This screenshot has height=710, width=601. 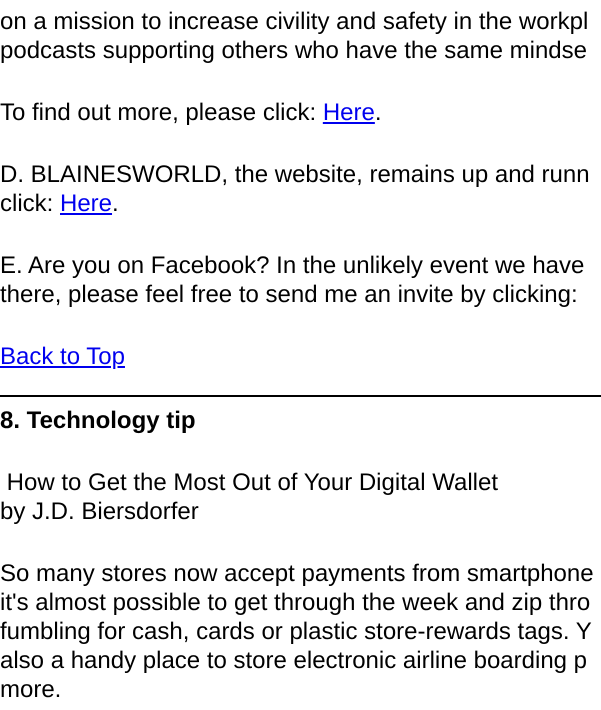 What do you see at coordinates (100, 511) in the screenshot?
I see `text-line: by J.D. Biersdorfer` at bounding box center [100, 511].